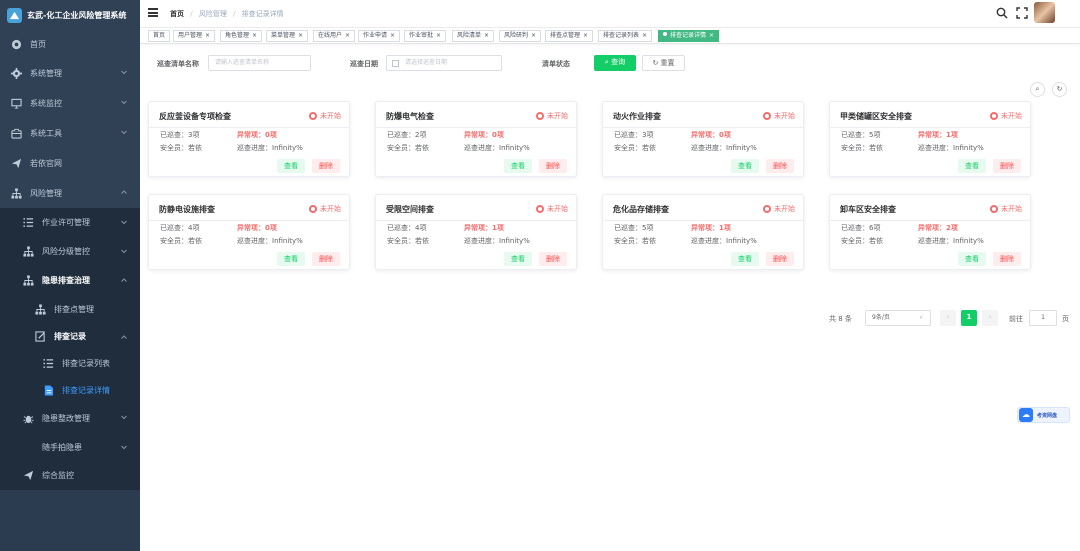 Image resolution: width=1080 pixels, height=551 pixels. What do you see at coordinates (195, 148) in the screenshot?
I see `safety-value: 若依` at bounding box center [195, 148].